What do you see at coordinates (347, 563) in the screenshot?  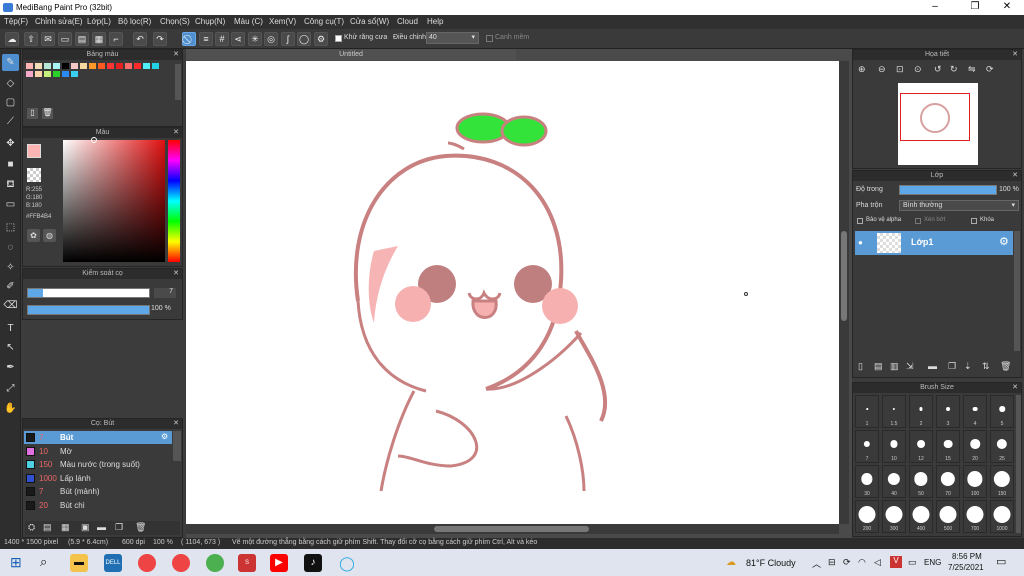 I see `app-ring-icon: ◯` at bounding box center [347, 563].